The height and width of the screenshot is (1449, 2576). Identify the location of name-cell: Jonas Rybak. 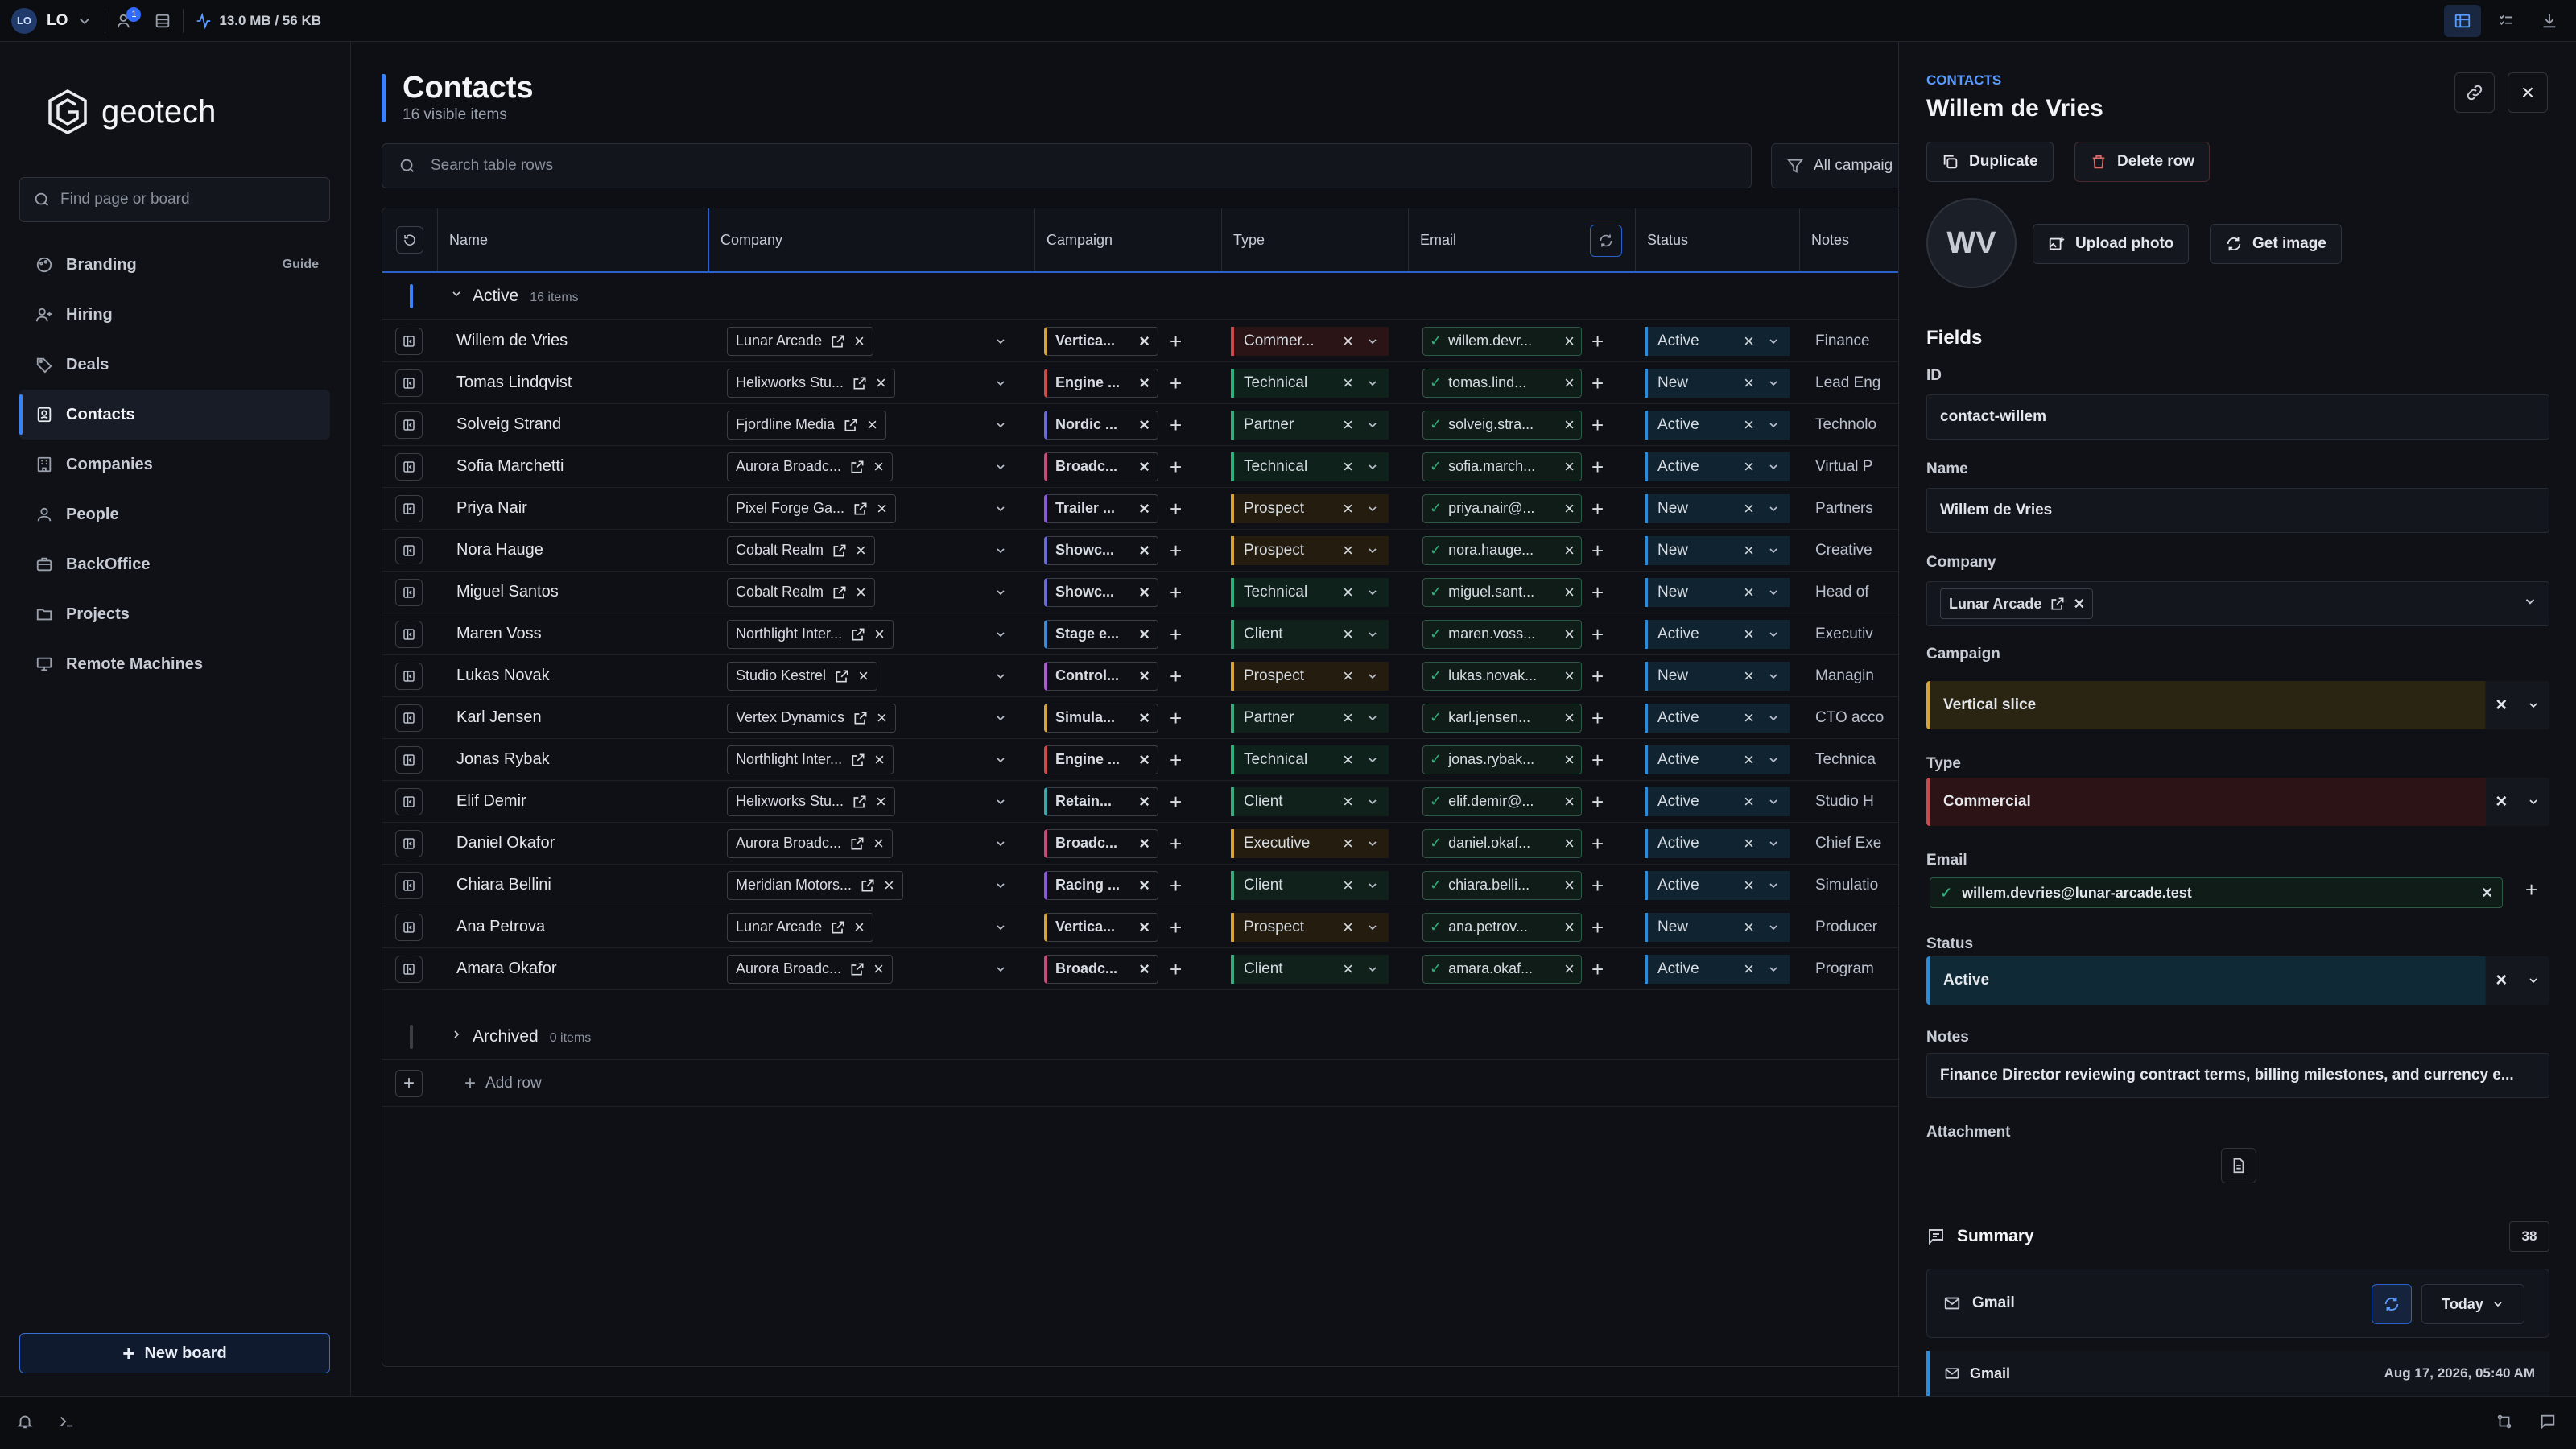
(503, 759).